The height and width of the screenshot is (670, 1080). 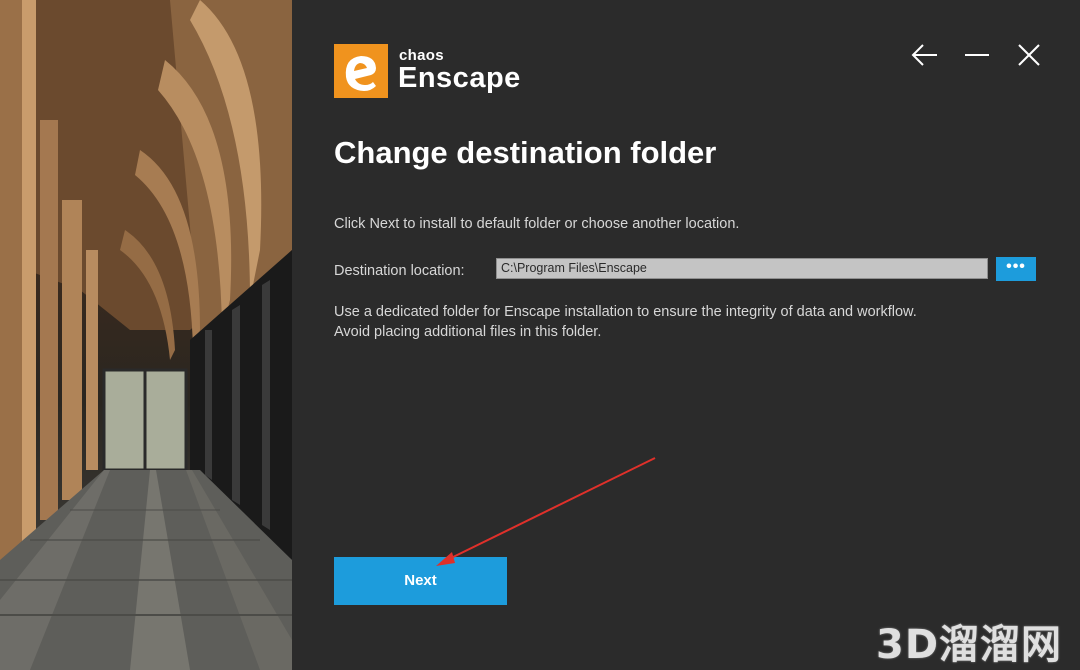 I want to click on destination-label: Destination location:, so click(x=399, y=271).